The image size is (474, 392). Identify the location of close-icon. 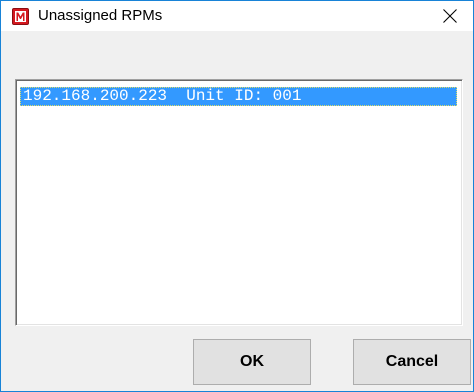
(450, 16).